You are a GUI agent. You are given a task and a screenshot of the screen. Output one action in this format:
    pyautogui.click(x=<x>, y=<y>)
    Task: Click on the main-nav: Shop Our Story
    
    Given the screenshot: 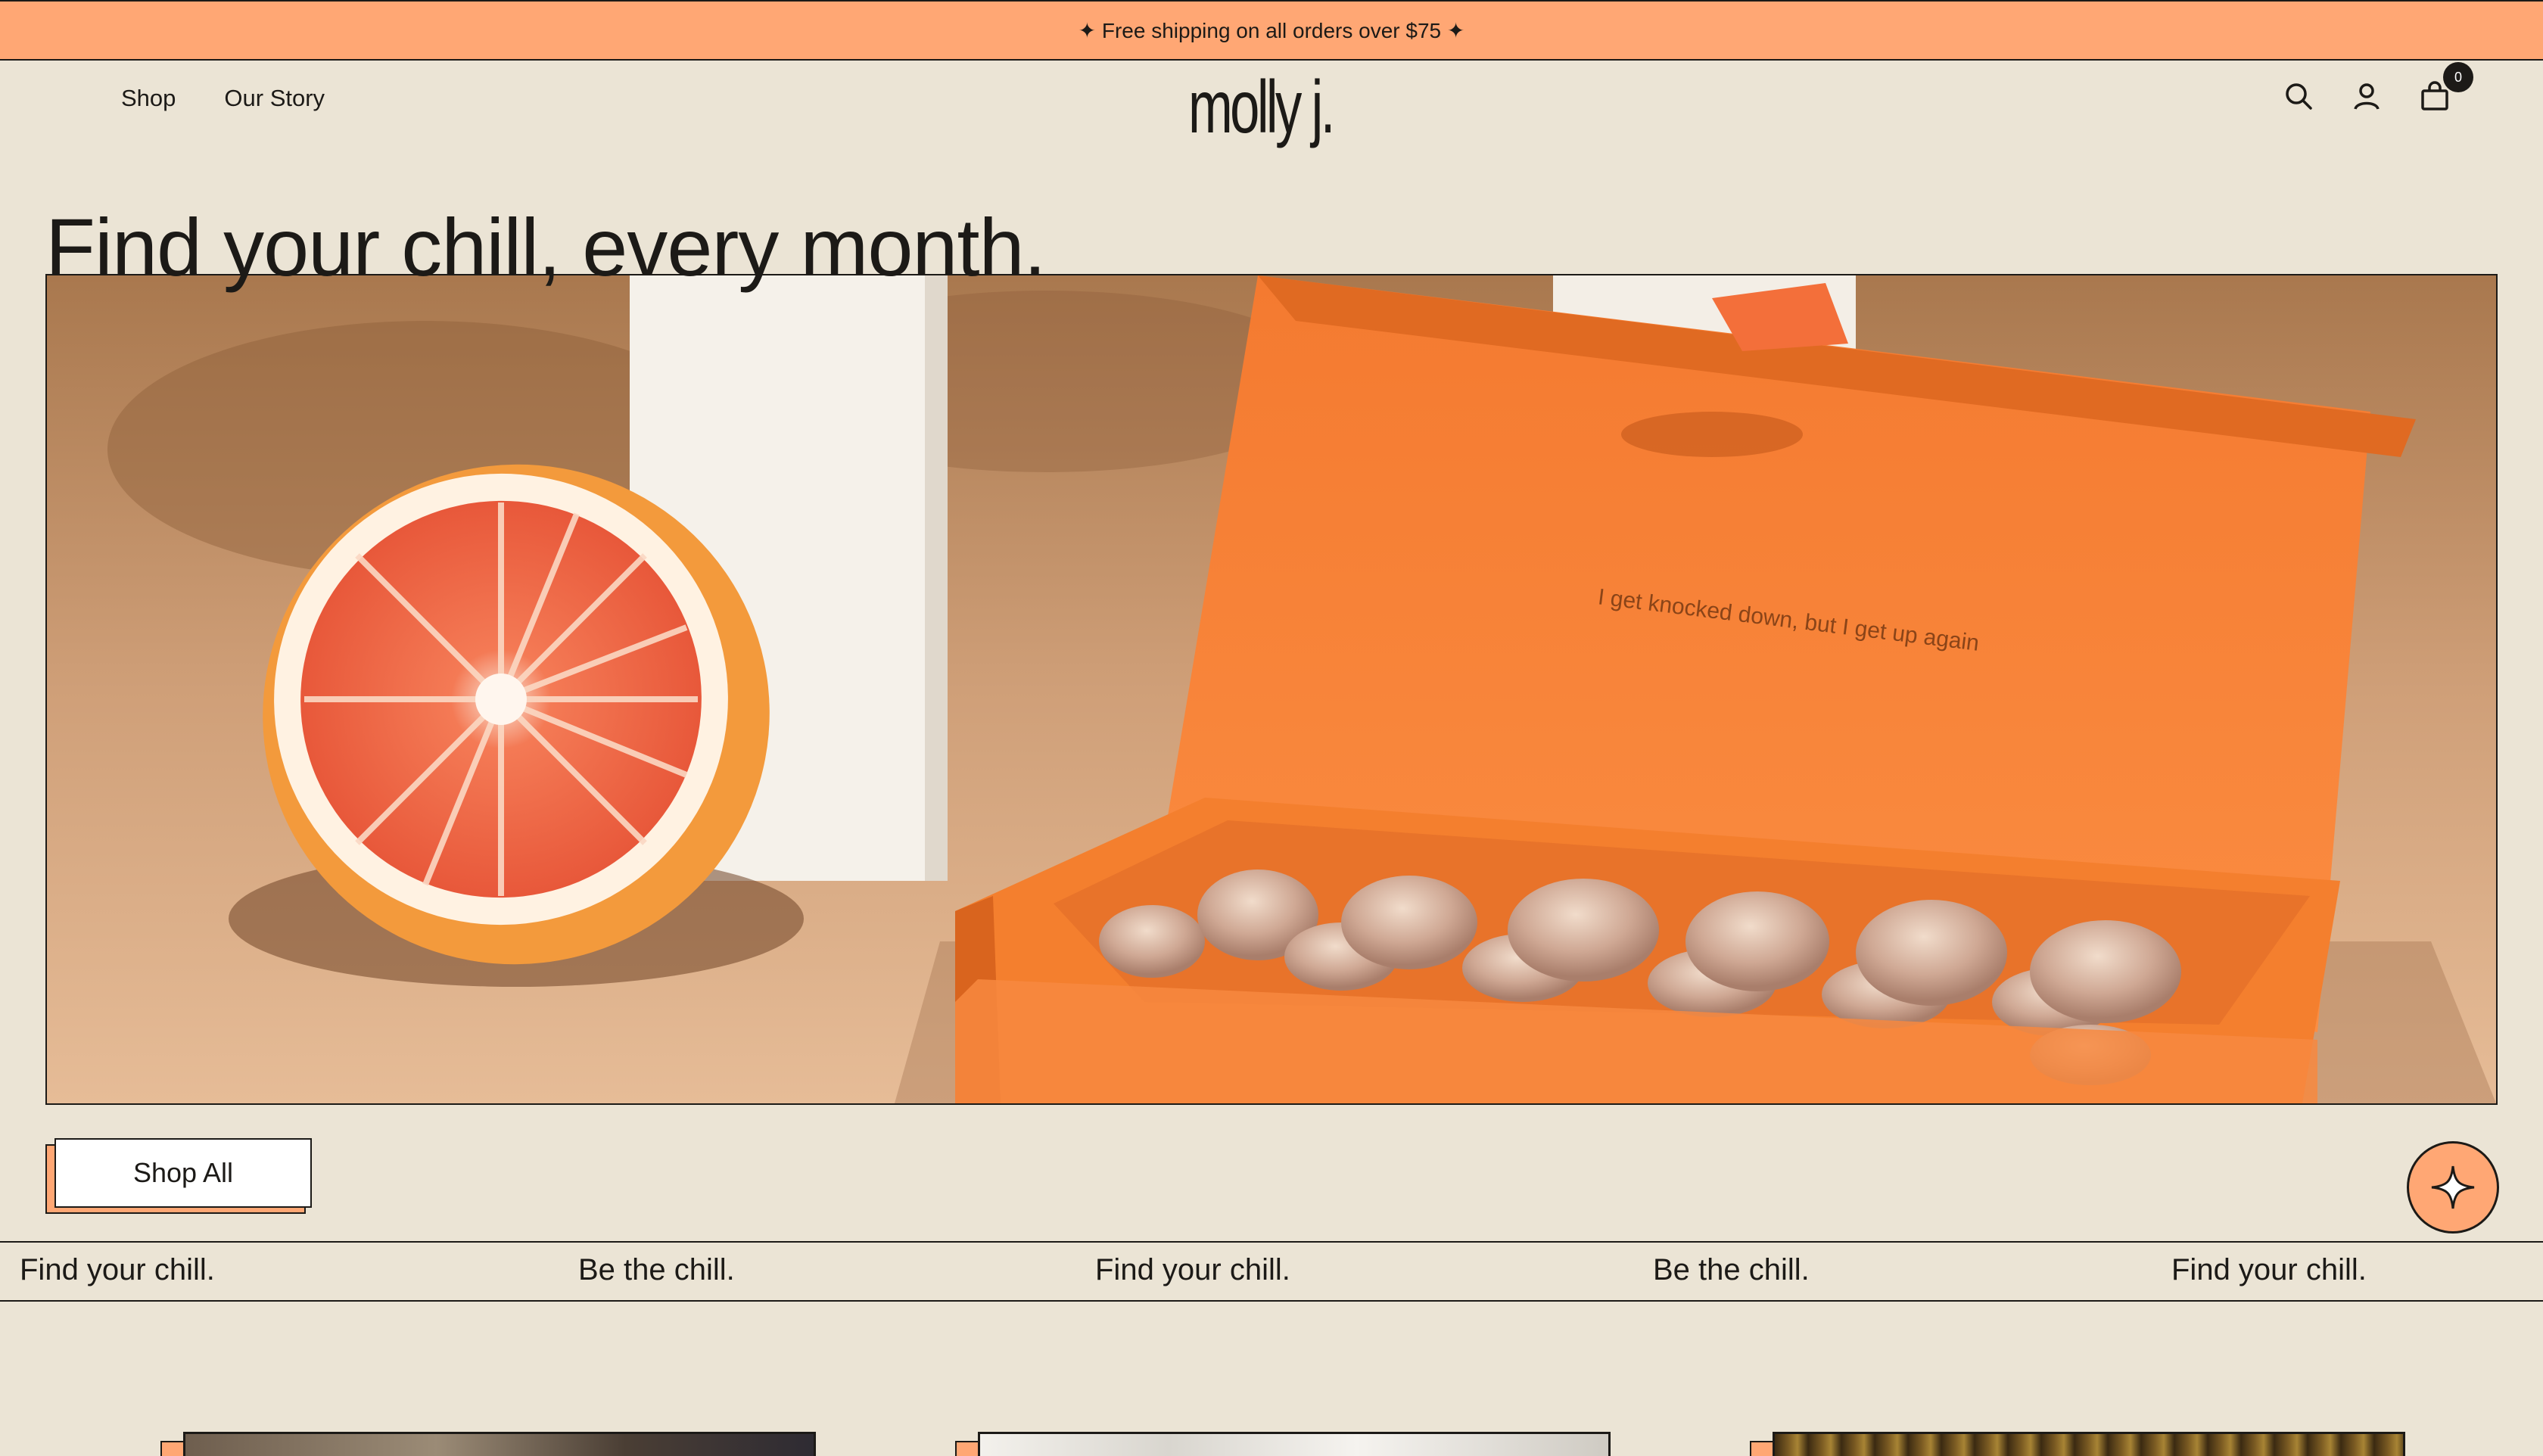 What is the action you would take?
    pyautogui.click(x=223, y=98)
    